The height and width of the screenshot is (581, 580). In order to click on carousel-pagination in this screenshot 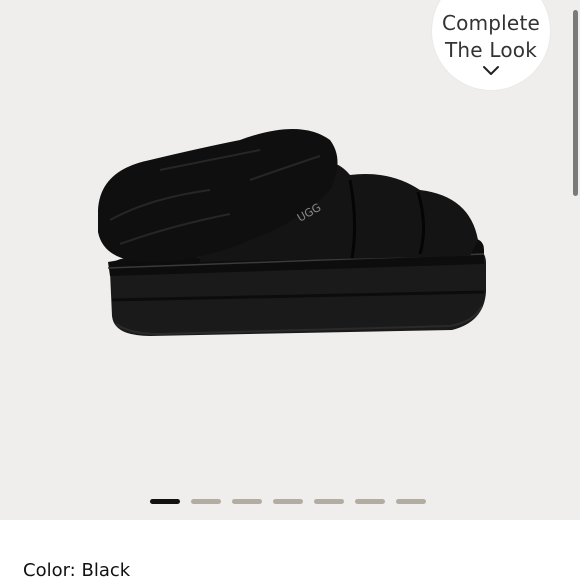, I will do `click(288, 501)`.